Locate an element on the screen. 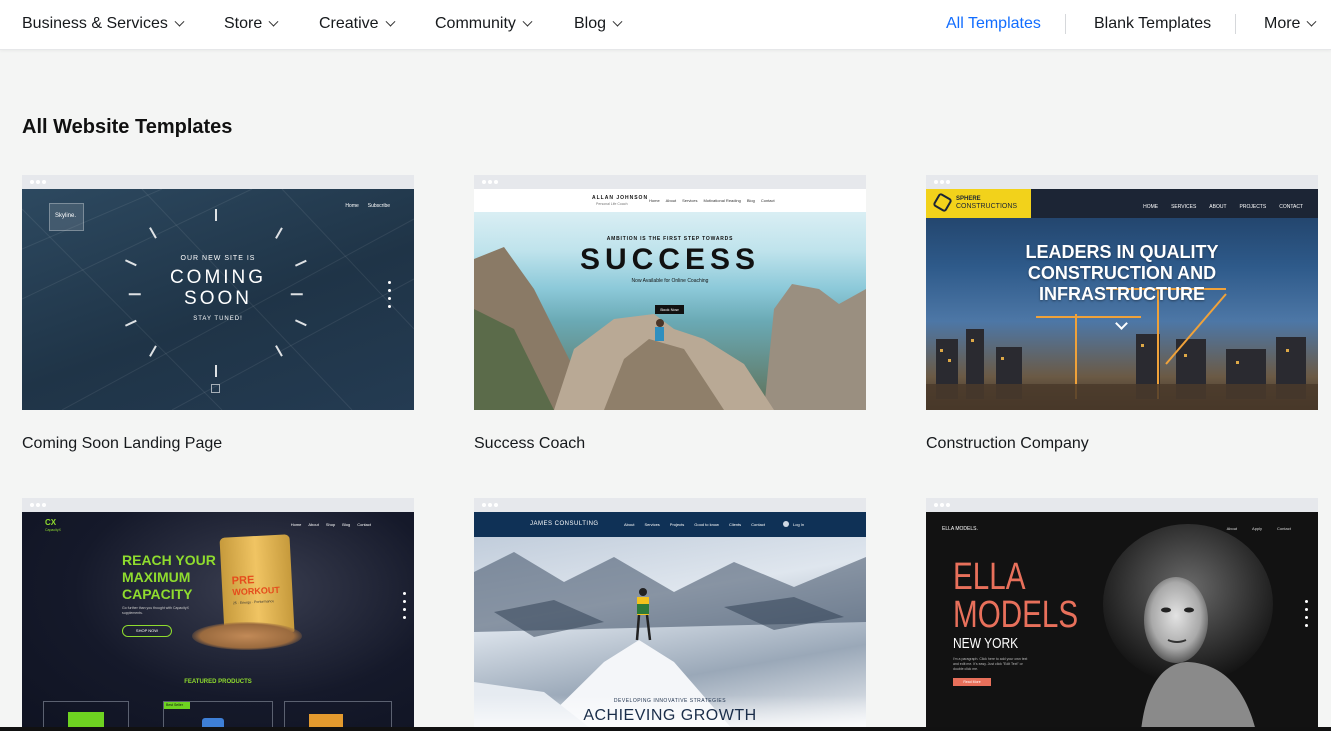 This screenshot has width=1331, height=731. nav-all-templates: All Templates is located at coordinates (993, 24).